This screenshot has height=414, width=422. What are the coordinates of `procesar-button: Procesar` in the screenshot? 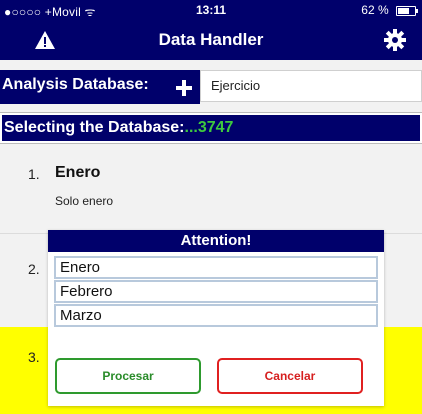 It's located at (128, 376).